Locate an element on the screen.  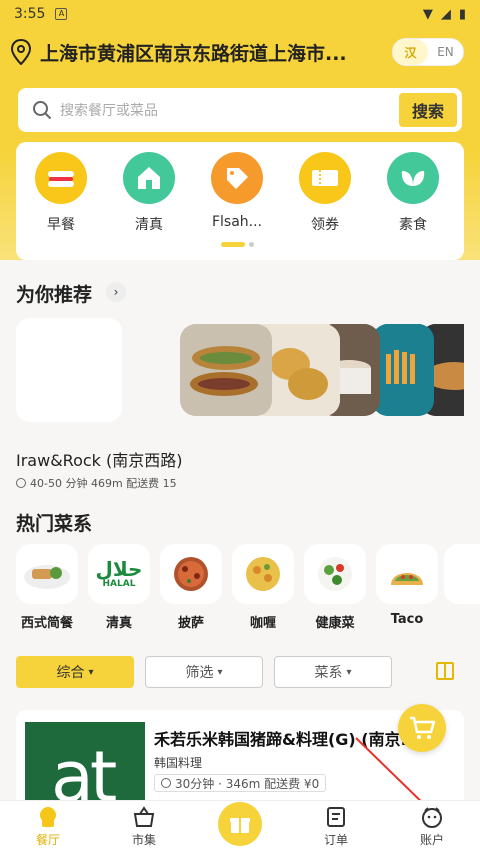
language-en: EN is located at coordinates (445, 52).